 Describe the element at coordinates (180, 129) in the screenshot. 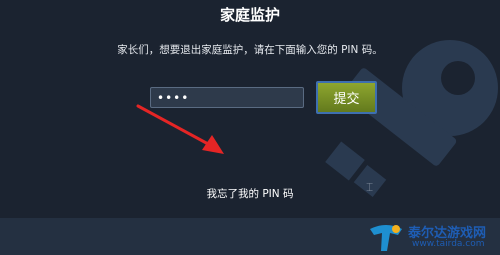

I see `red-arrow-annotation` at that location.